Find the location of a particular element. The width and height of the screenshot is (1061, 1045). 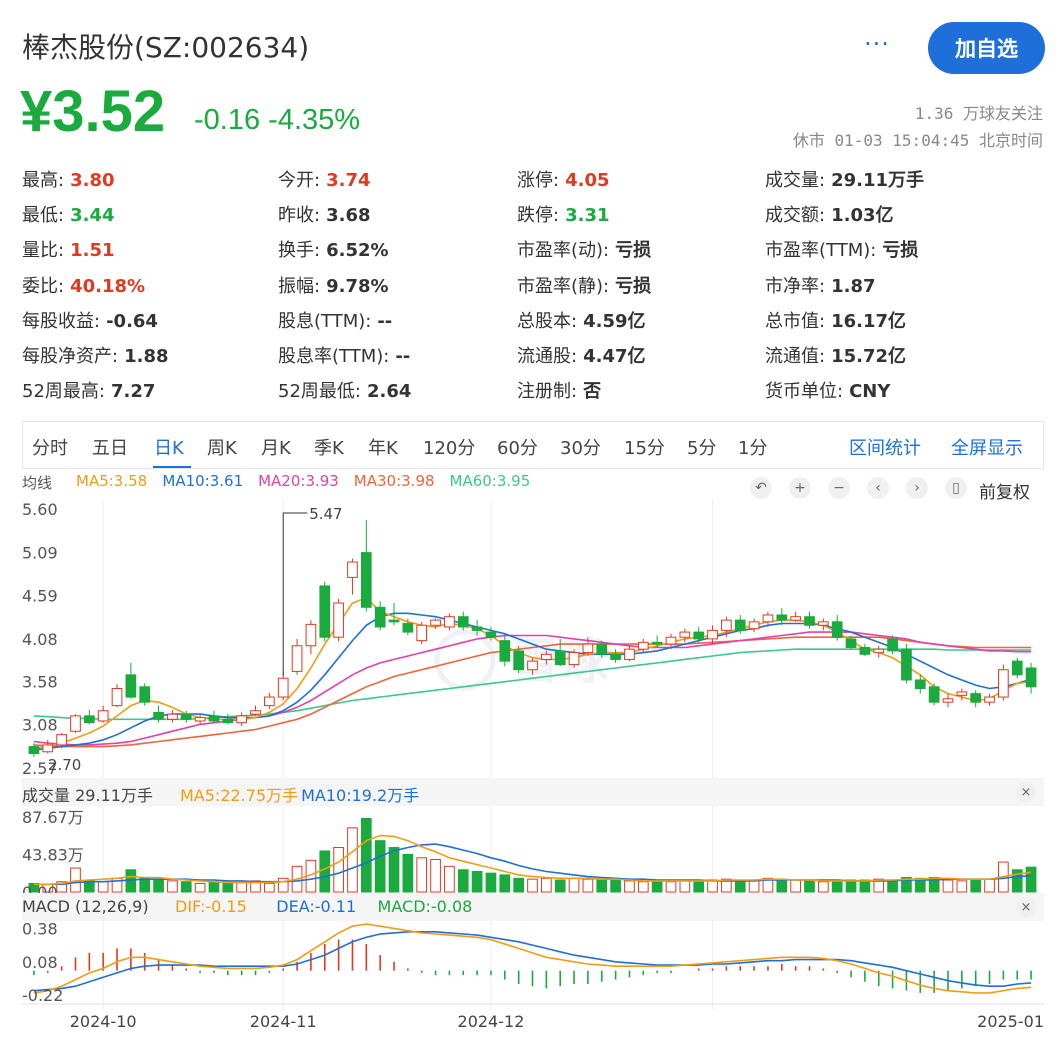

min-price-label: 2.70 is located at coordinates (64, 765).